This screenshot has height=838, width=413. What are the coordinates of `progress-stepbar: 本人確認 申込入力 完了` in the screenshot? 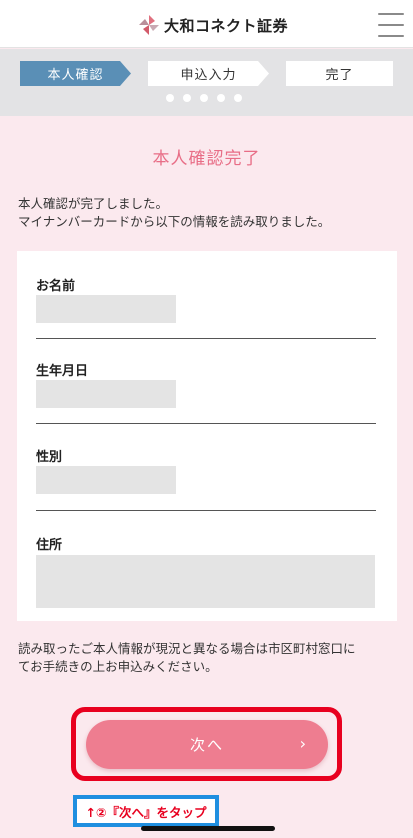 It's located at (206, 82).